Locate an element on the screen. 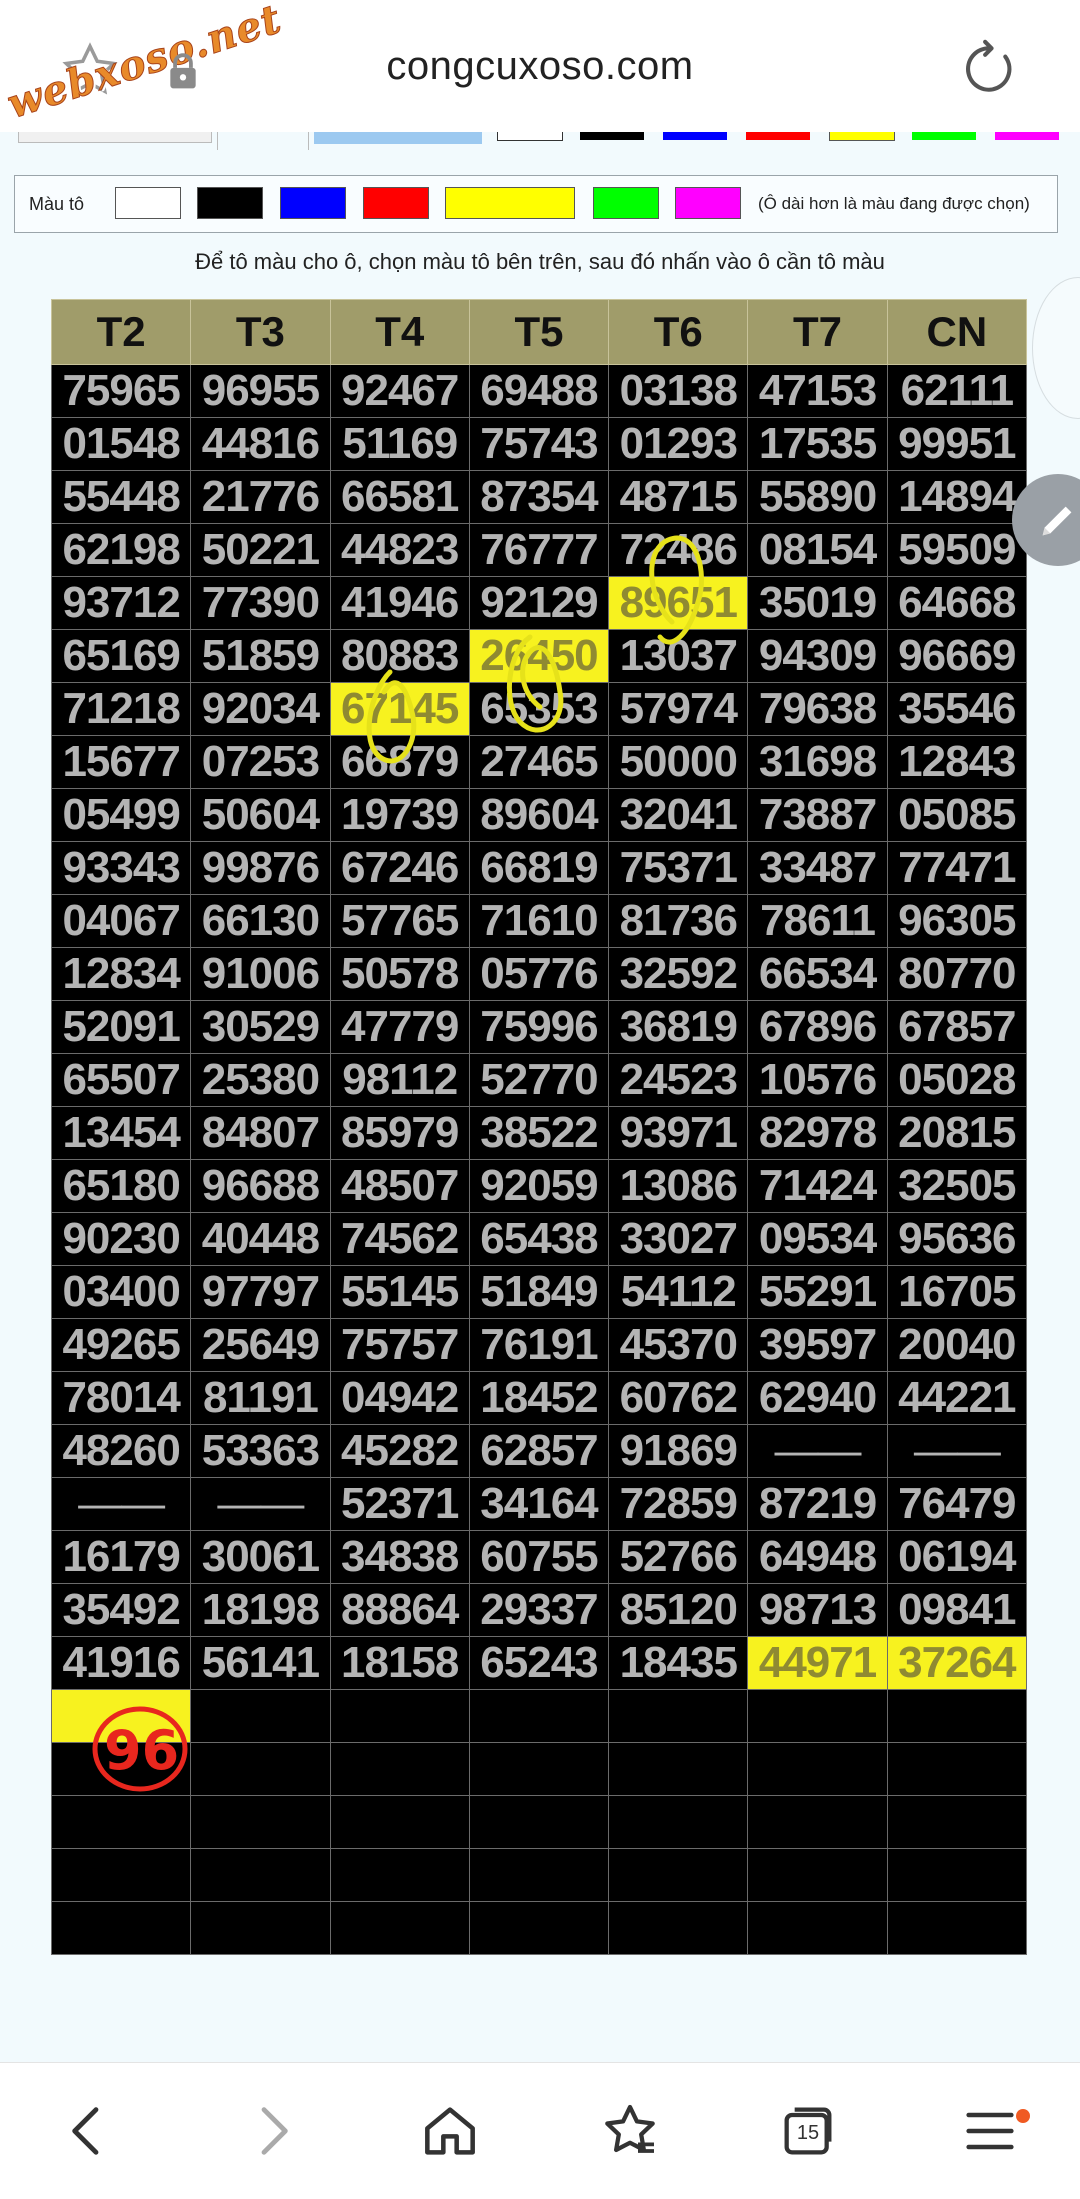 The image size is (1080, 2199). number-cell: 80883 is located at coordinates (399, 656).